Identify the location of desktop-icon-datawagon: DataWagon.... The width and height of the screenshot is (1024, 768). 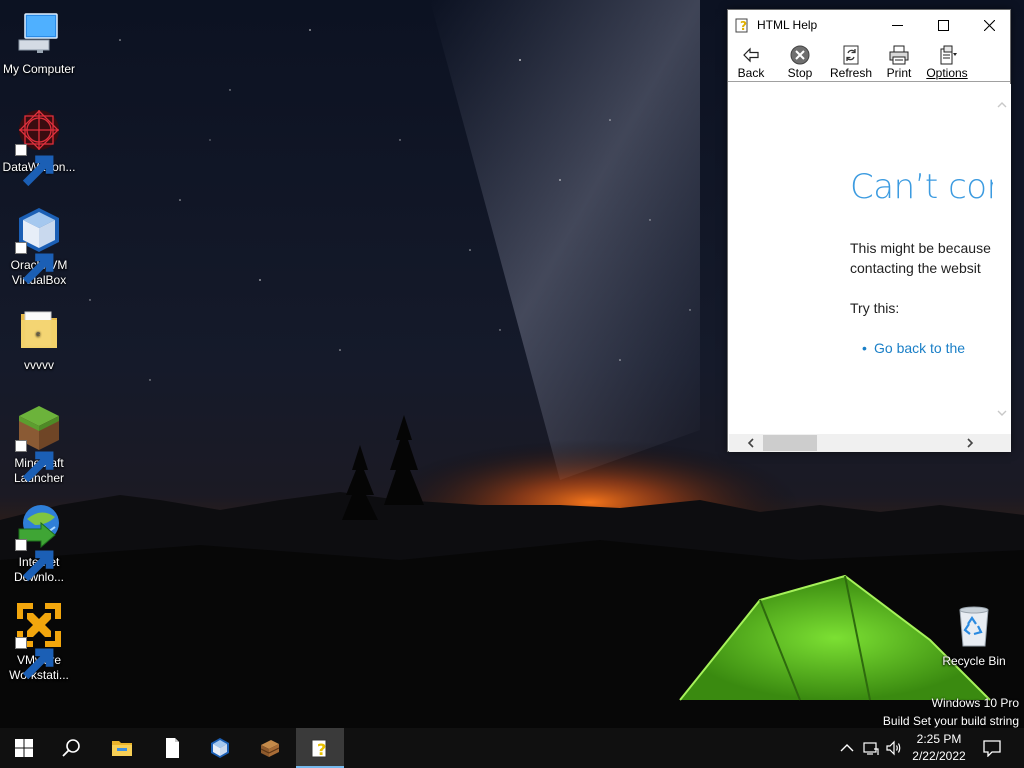
(39, 147).